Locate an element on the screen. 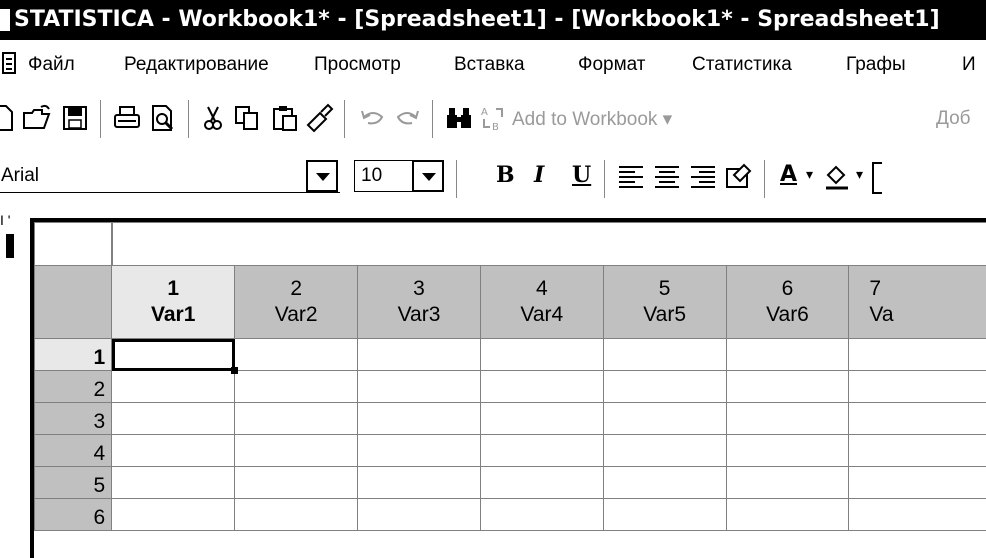 This screenshot has height=558, width=986. fill-color-icon is located at coordinates (837, 176).